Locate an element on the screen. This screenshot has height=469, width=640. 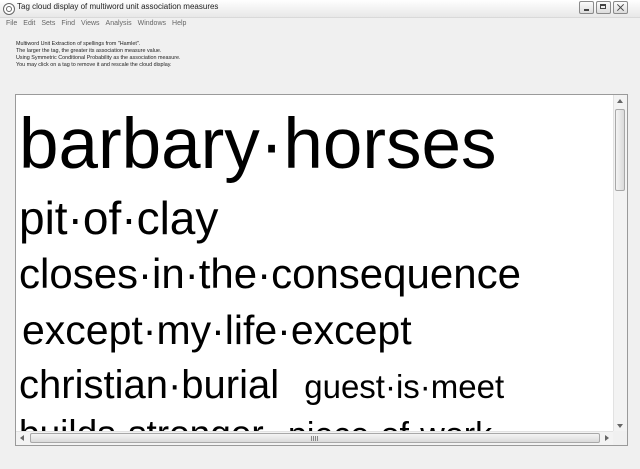
menu-views: Views is located at coordinates (90, 24).